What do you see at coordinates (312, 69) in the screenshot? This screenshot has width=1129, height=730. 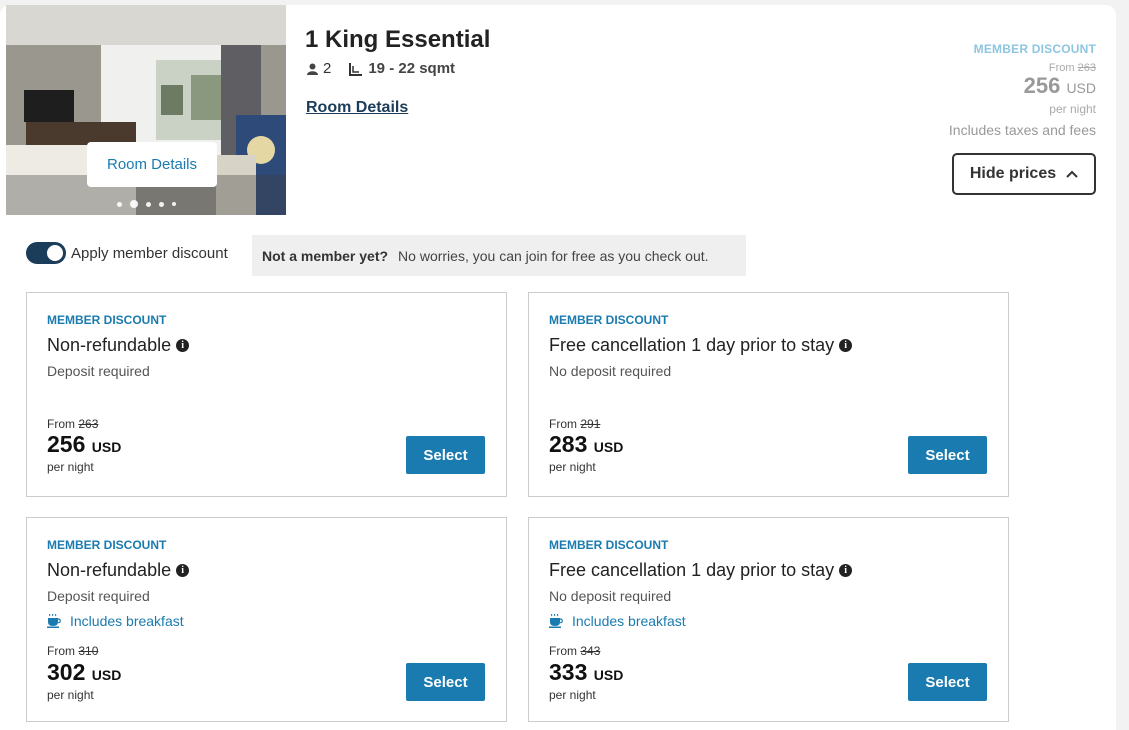 I see `person-icon` at bounding box center [312, 69].